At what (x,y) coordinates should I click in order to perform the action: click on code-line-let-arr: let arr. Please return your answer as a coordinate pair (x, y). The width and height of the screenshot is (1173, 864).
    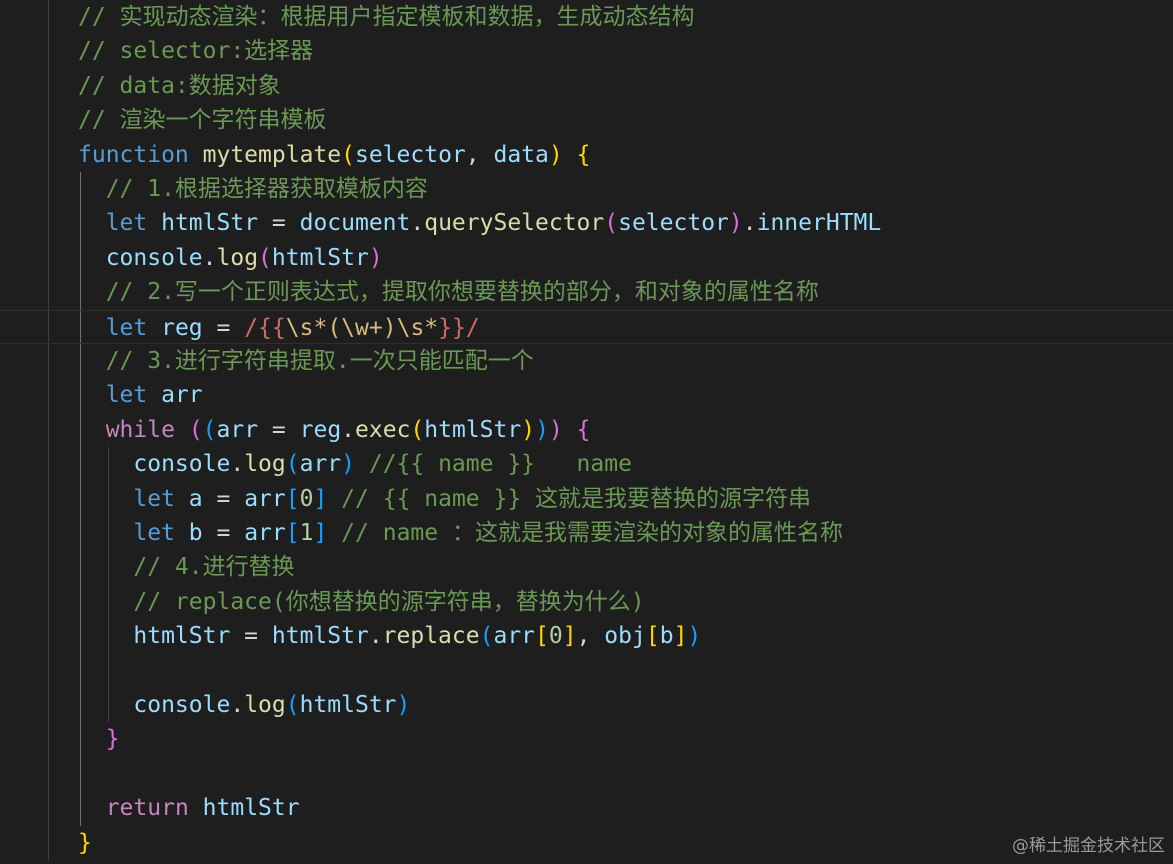
    Looking at the image, I should click on (586, 395).